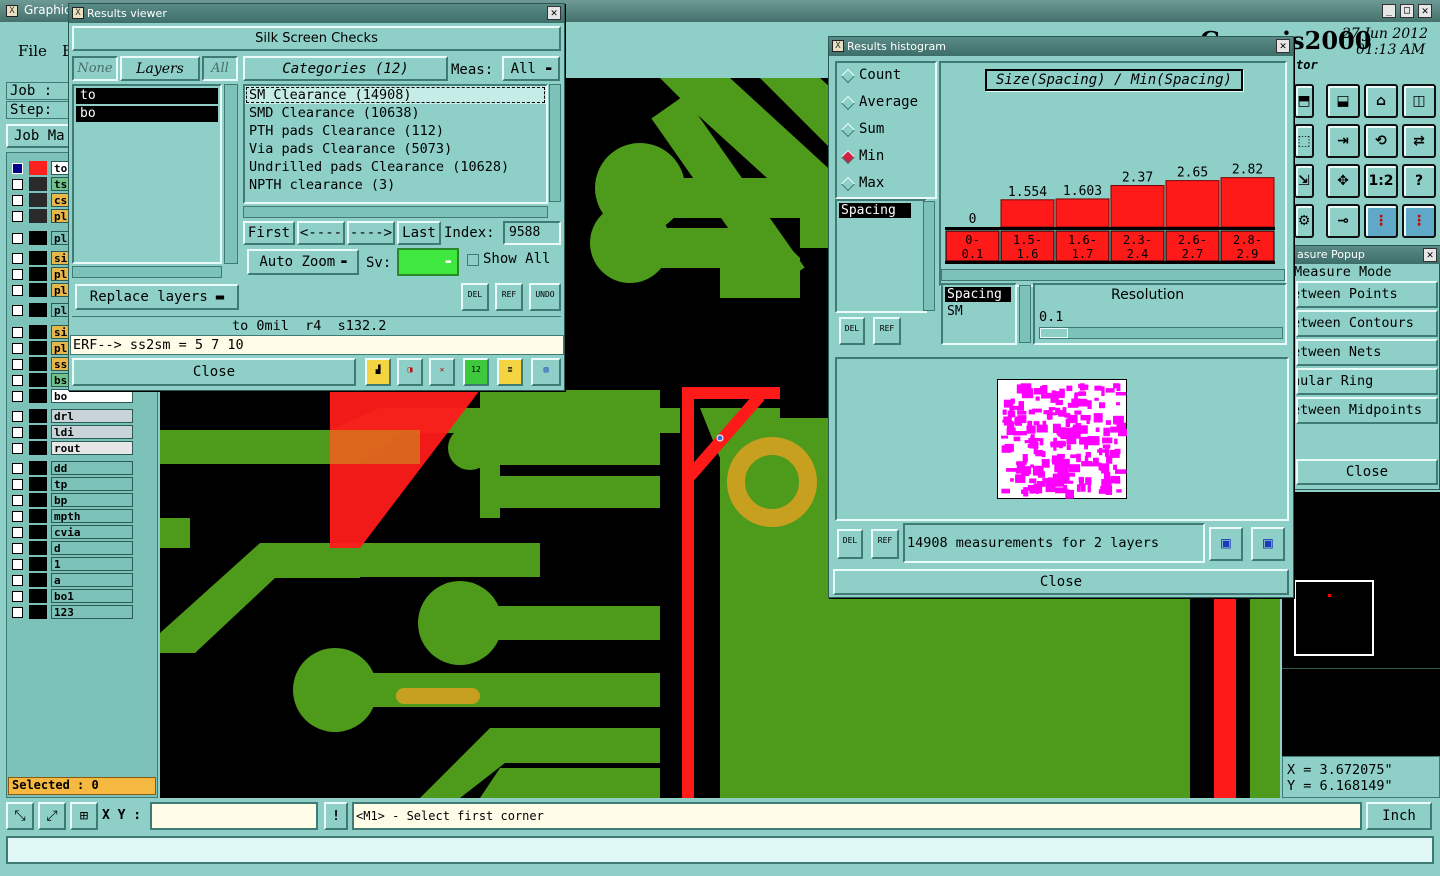  Describe the element at coordinates (92, 448) in the screenshot. I see `layer-name: rout` at that location.